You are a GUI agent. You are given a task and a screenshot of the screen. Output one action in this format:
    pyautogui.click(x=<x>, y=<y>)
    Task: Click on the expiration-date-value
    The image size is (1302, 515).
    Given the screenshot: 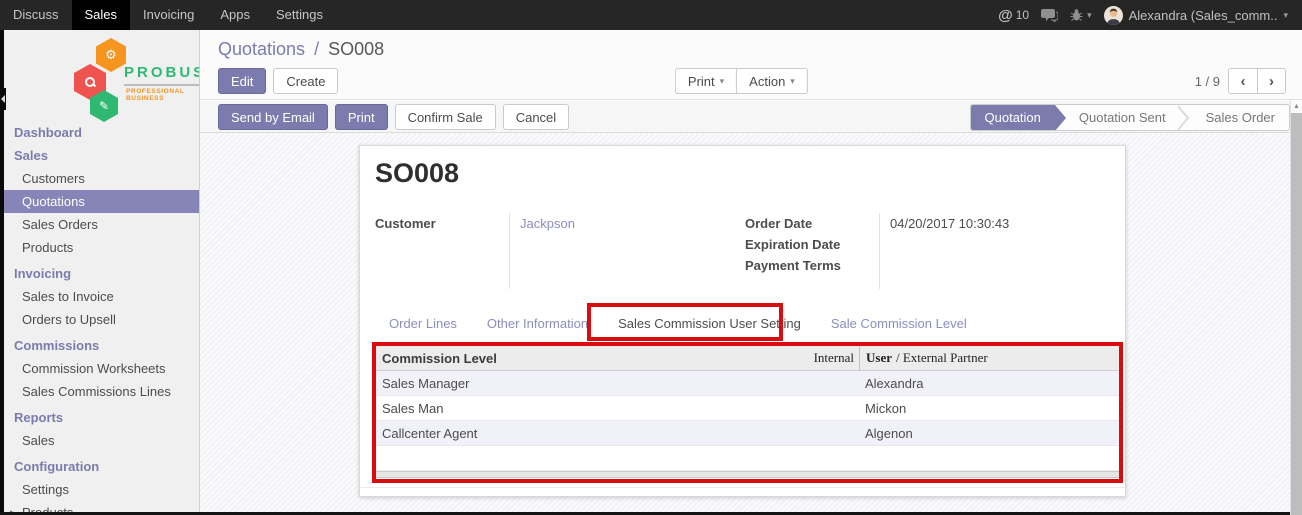 What is the action you would take?
    pyautogui.click(x=1002, y=244)
    